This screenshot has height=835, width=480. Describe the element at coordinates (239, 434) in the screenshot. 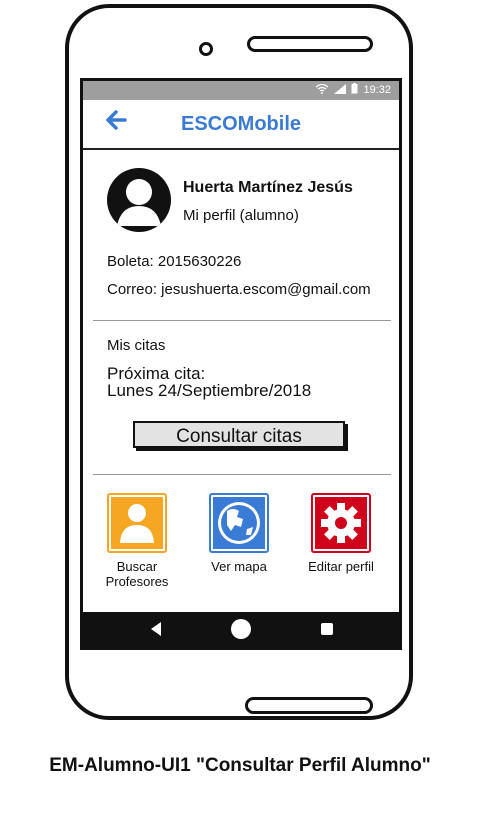

I see `consultar-citas-button: Consultar citas` at that location.